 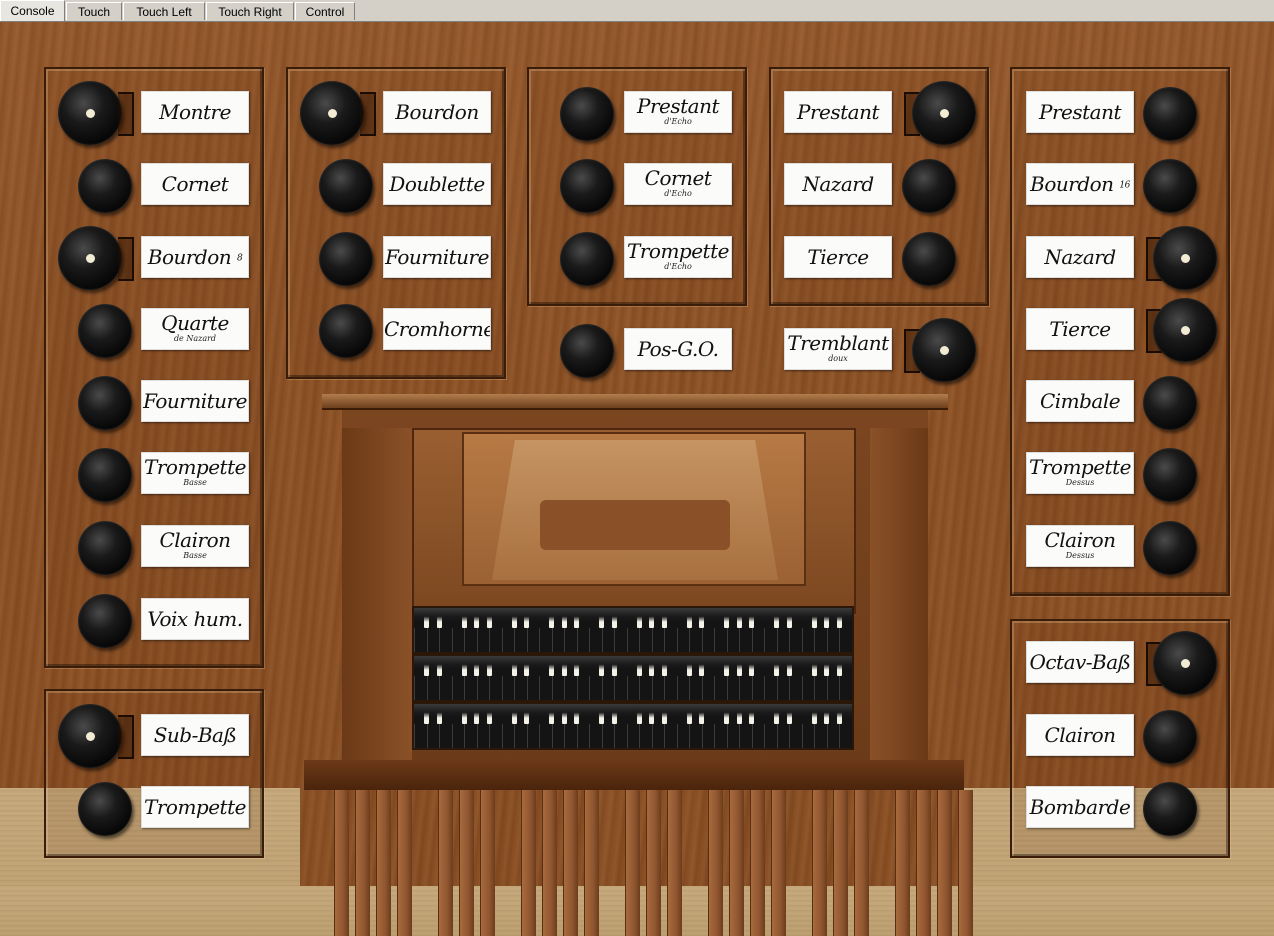 I want to click on stop-label-trompette-echo: Trompette d'Echo, so click(x=678, y=257).